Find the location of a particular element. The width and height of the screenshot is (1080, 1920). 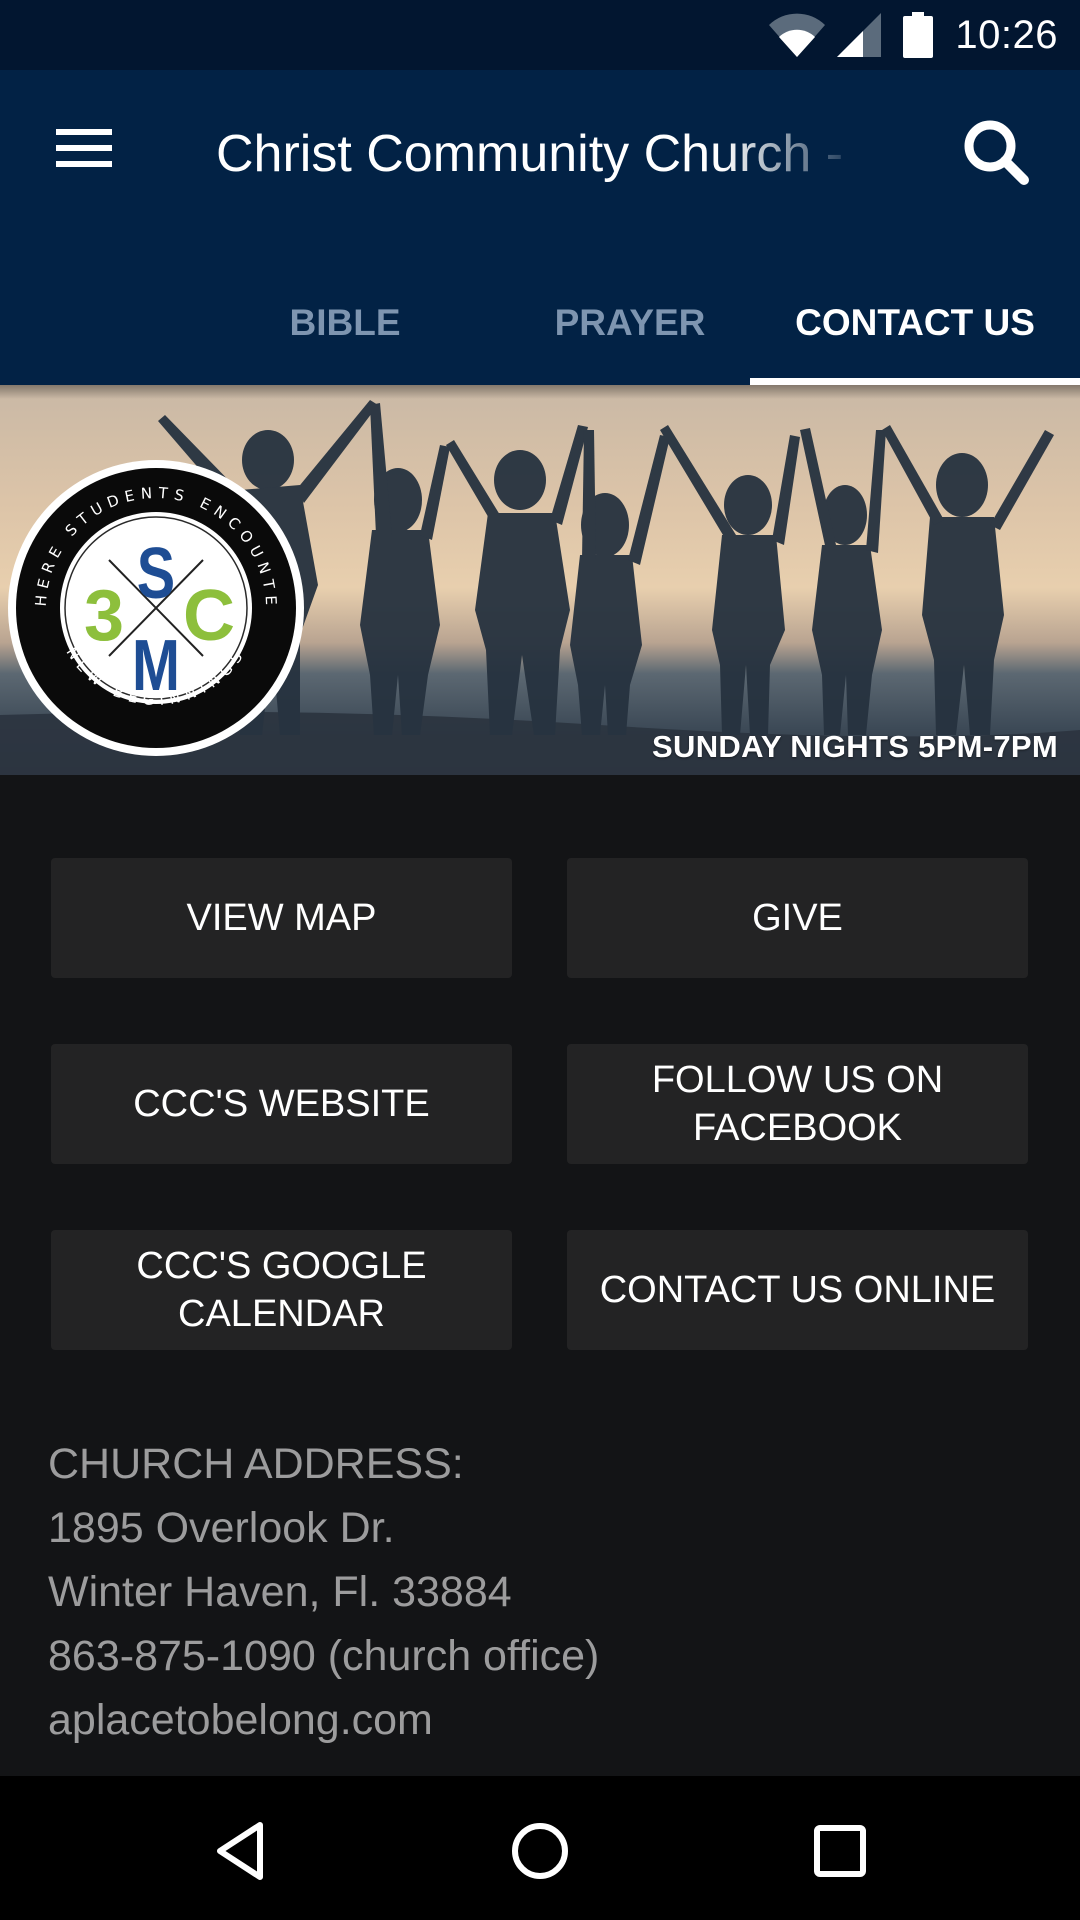

tab-contact-us: CONTACT US is located at coordinates (915, 322).